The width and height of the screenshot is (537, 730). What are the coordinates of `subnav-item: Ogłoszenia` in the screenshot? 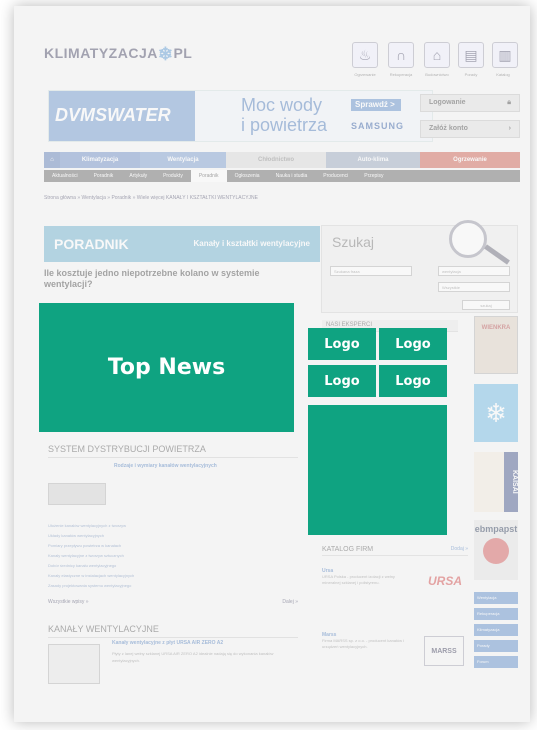 It's located at (247, 176).